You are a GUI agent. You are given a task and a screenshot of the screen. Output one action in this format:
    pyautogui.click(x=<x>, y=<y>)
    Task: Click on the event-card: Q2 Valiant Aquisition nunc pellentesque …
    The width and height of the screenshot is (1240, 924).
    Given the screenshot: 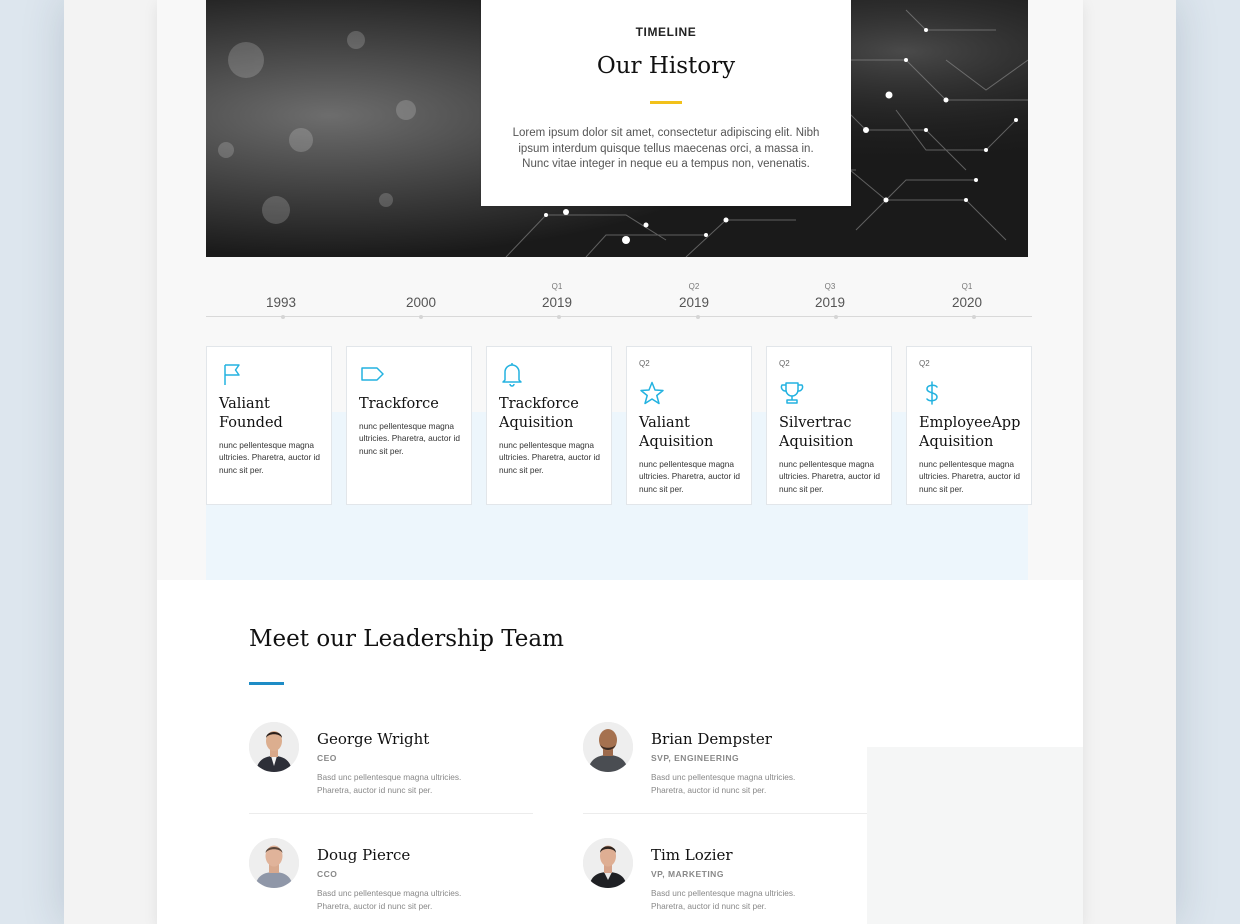 What is the action you would take?
    pyautogui.click(x=689, y=425)
    